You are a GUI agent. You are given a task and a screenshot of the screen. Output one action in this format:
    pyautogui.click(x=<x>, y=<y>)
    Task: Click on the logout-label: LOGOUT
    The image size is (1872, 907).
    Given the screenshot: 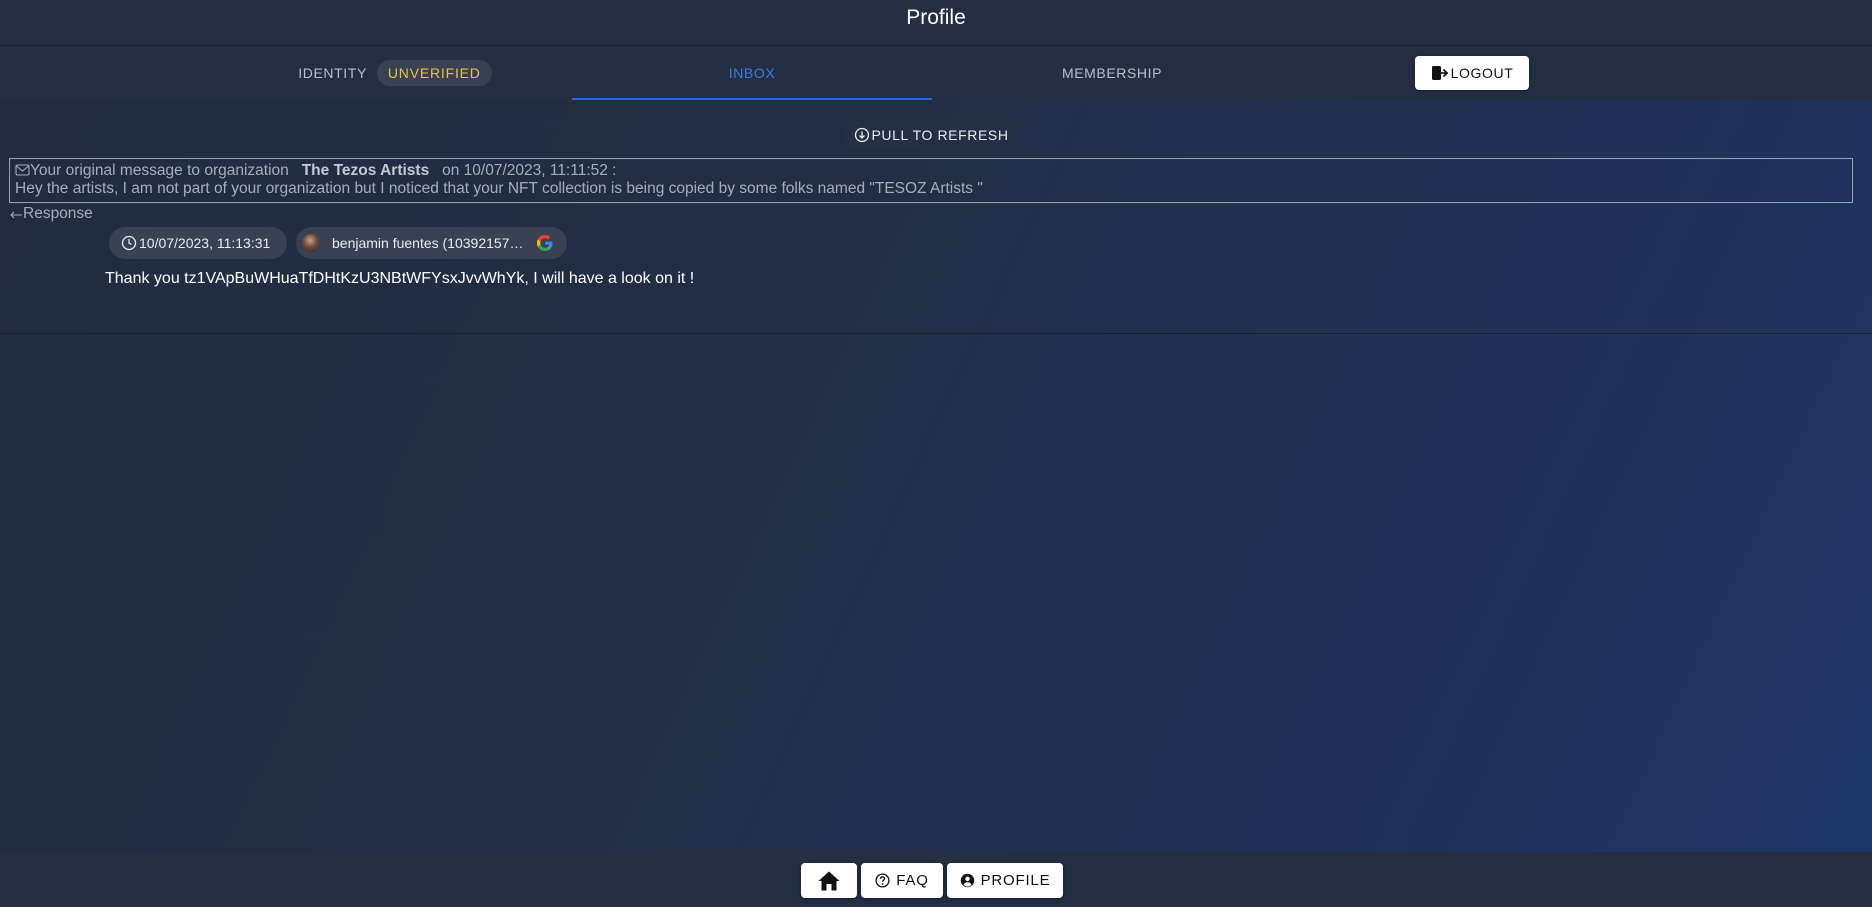 What is the action you would take?
    pyautogui.click(x=1482, y=73)
    